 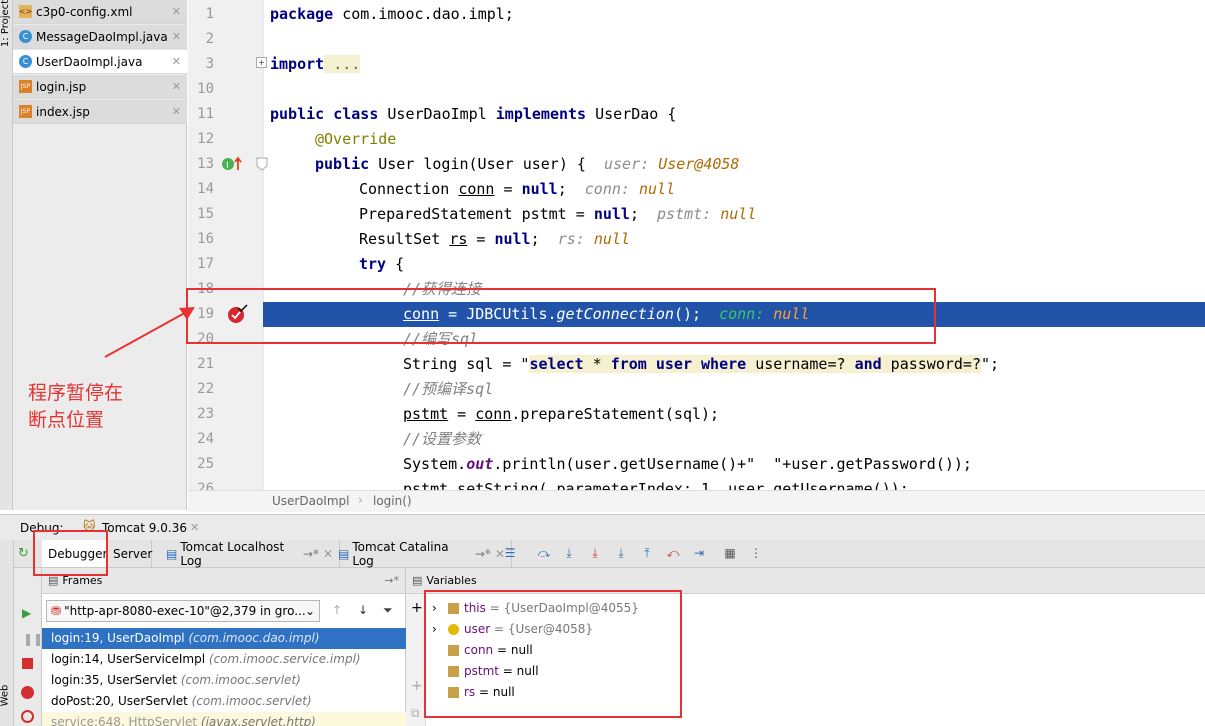 I want to click on mute-breakpoints-icon, so click(x=27, y=716).